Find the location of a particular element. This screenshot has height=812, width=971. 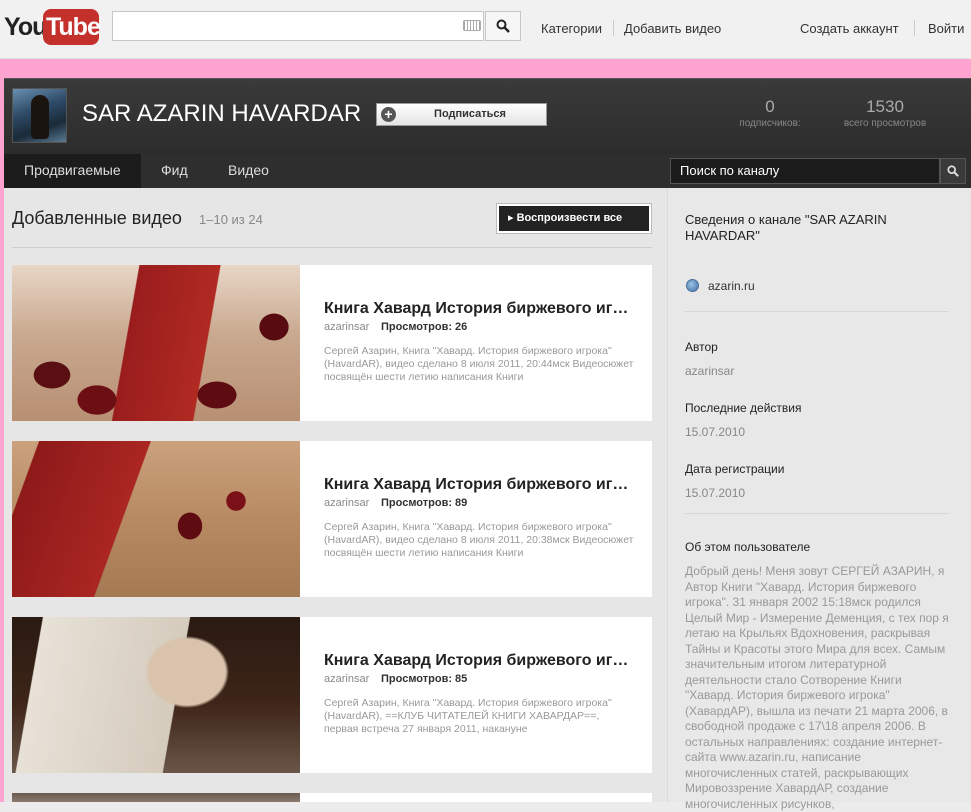

joined-value: 15.07.2010 is located at coordinates (715, 493).